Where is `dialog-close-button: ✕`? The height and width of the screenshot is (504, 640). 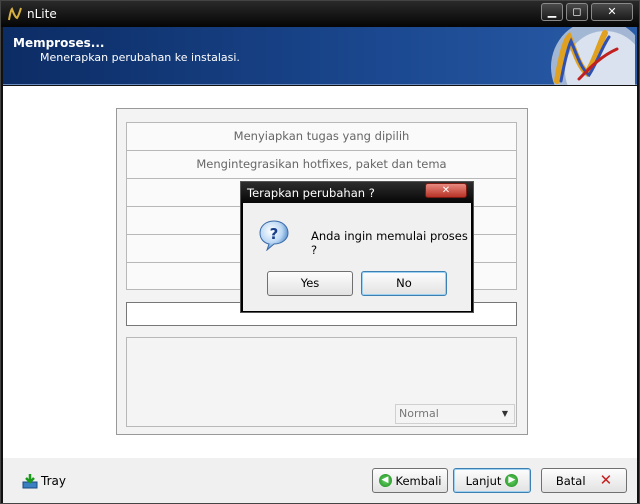 dialog-close-button: ✕ is located at coordinates (446, 190).